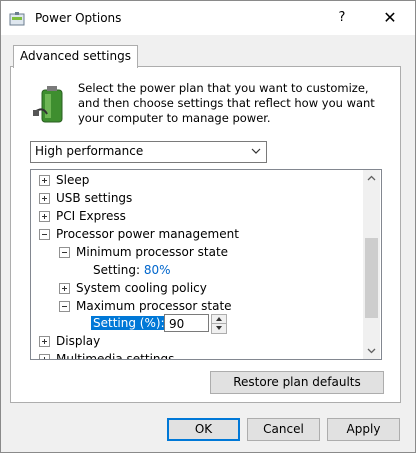 The width and height of the screenshot is (416, 453). I want to click on chevron-up-icon, so click(371, 178).